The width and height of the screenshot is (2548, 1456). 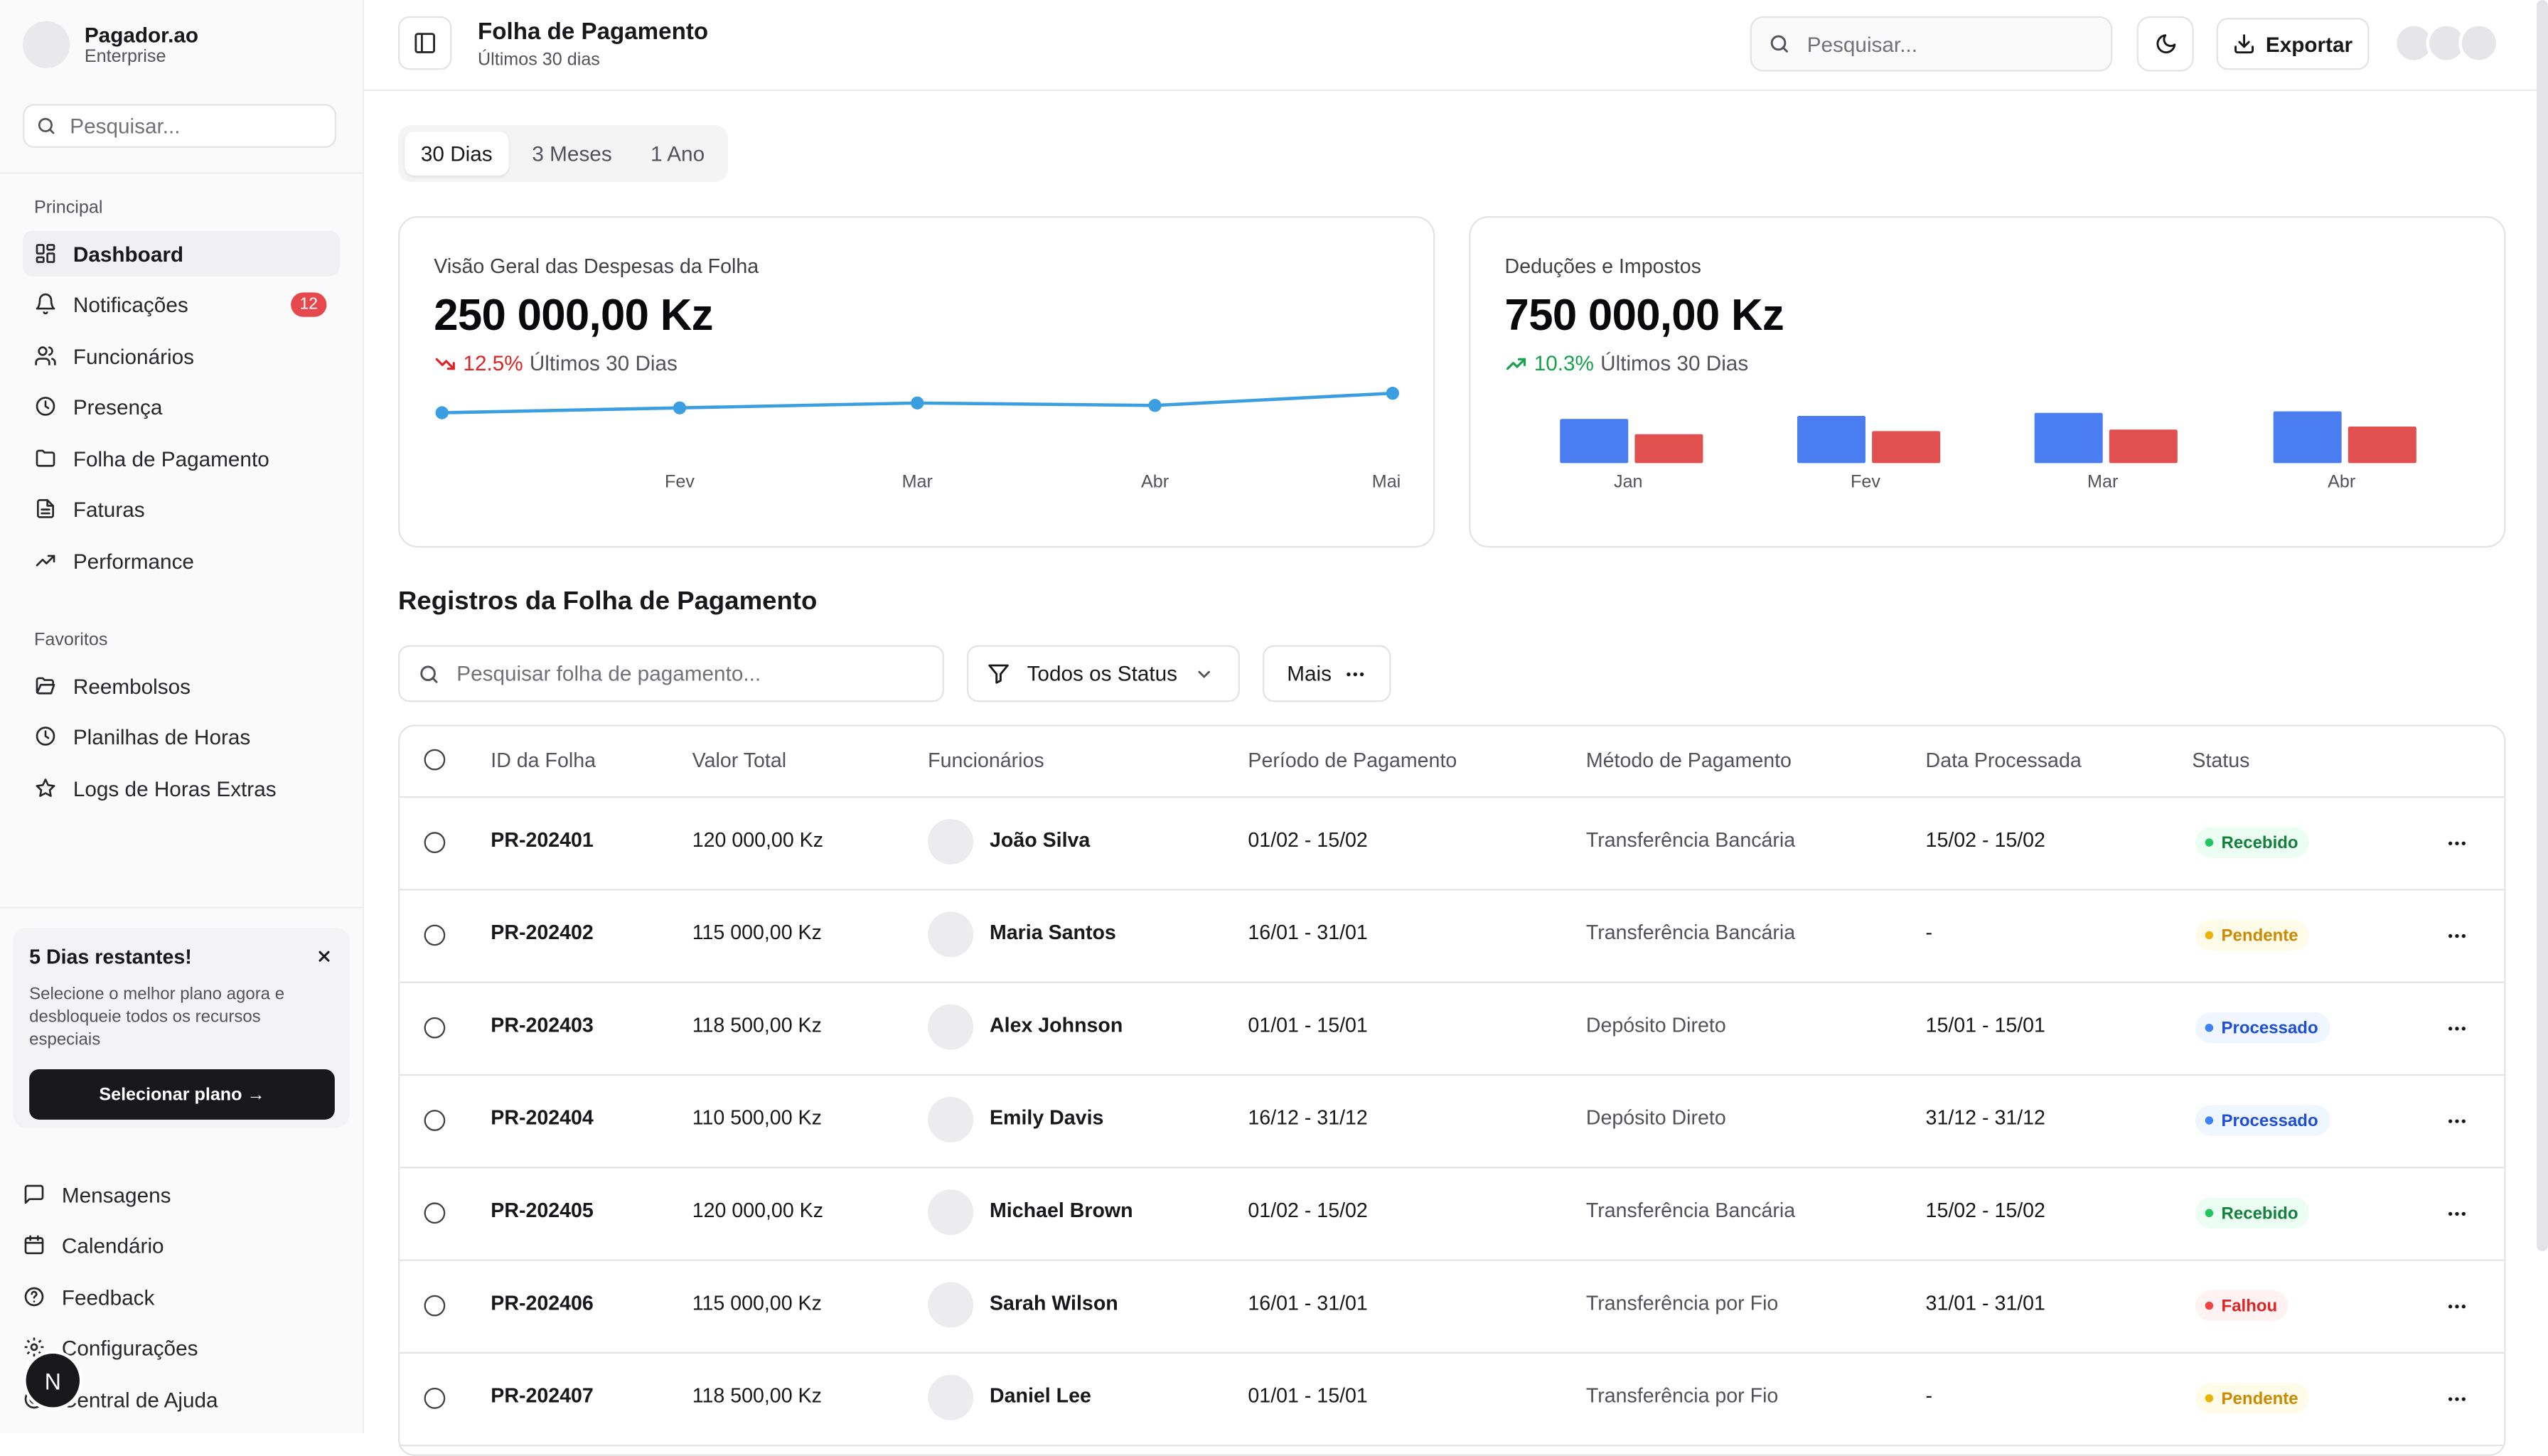 I want to click on sidebar-item-label: Mensagens, so click(x=116, y=1195).